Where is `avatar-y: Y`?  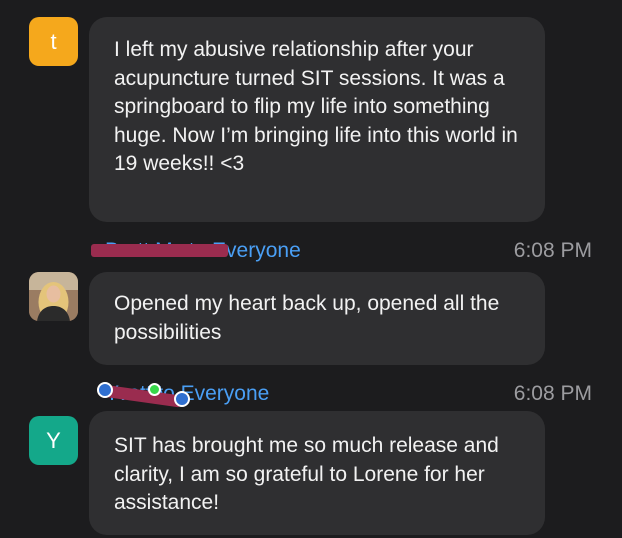
avatar-y: Y is located at coordinates (53, 440).